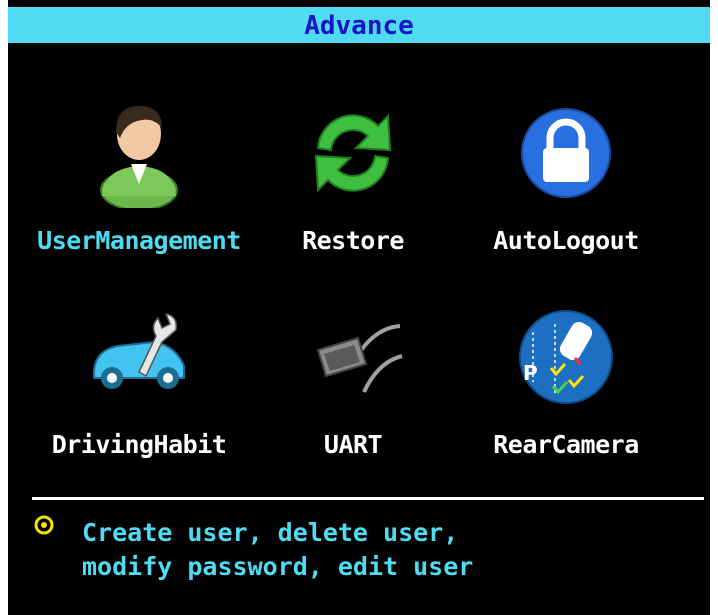 The width and height of the screenshot is (718, 615). Describe the element at coordinates (566, 153) in the screenshot. I see `lock-icon` at that location.